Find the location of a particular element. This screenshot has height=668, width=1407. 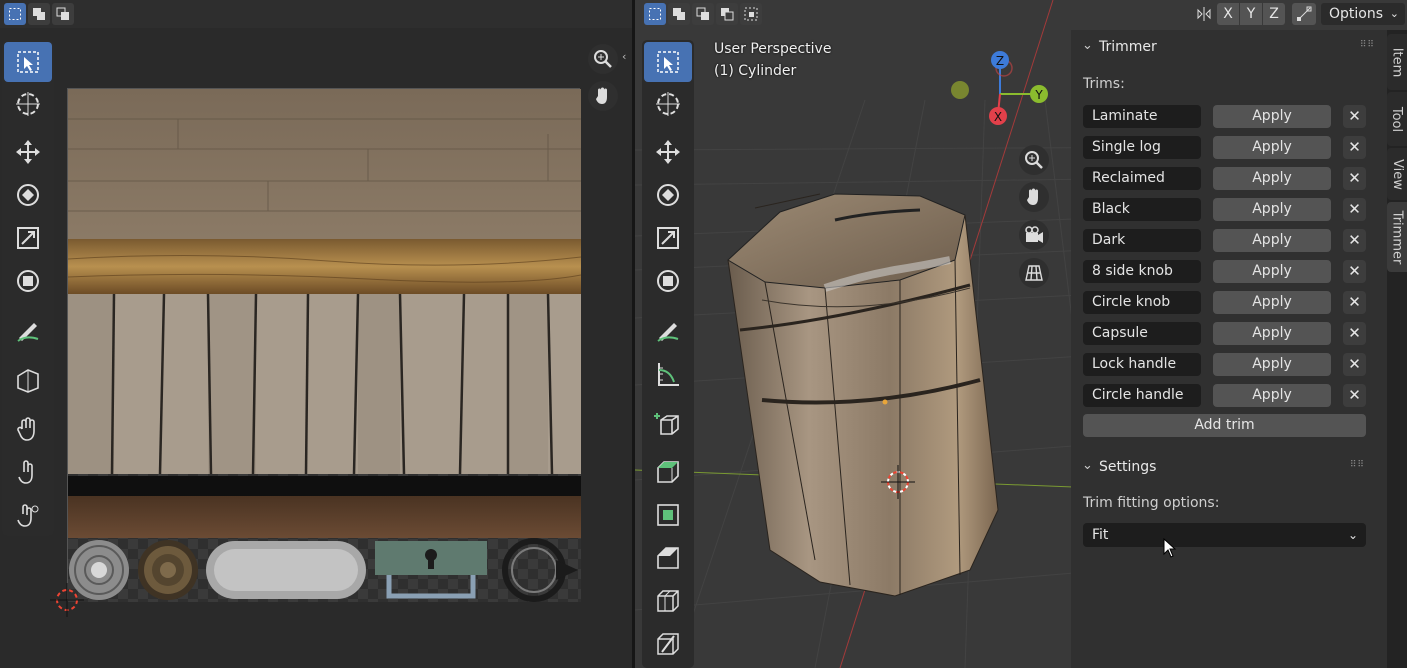

options-dropdown: Options ⌄ is located at coordinates (1363, 14).